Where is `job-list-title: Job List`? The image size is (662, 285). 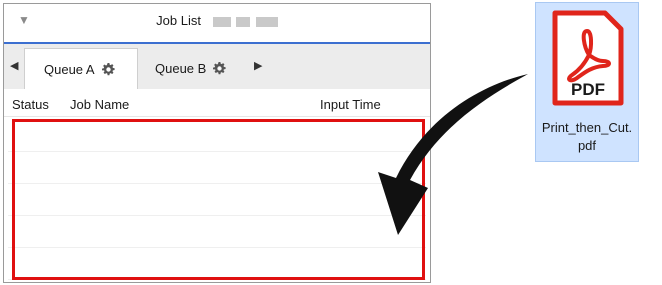
job-list-title: Job List is located at coordinates (217, 20).